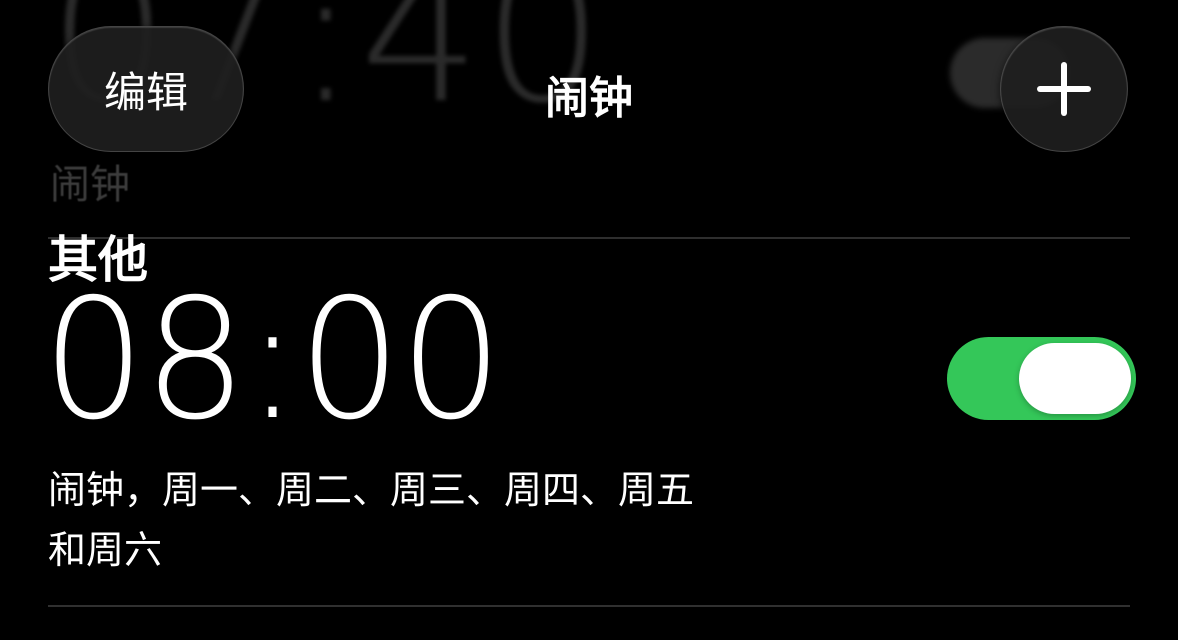 The image size is (1178, 640). Describe the element at coordinates (371, 490) in the screenshot. I see `alarm-label-line-1: 闹钟，周一、周二、周三、周四、周五` at that location.